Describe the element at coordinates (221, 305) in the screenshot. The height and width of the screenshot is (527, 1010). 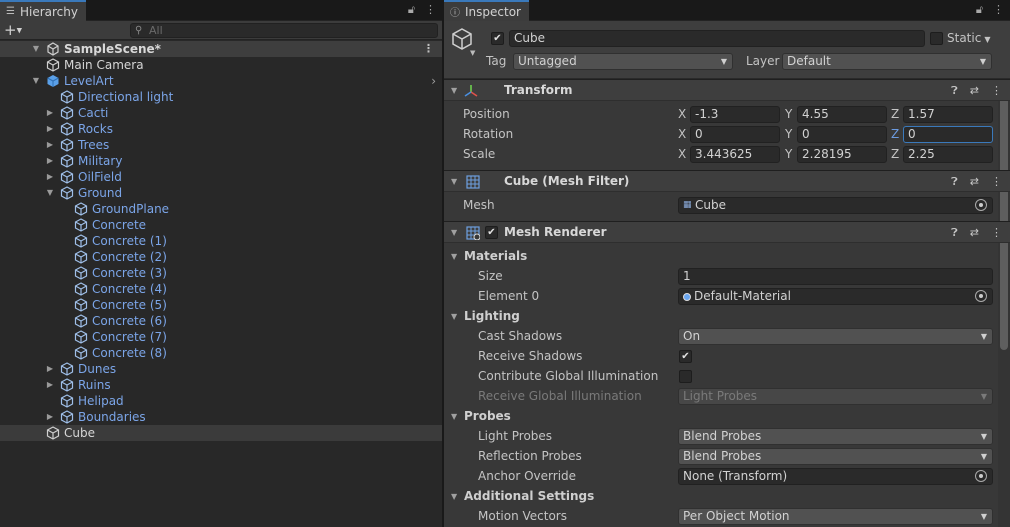
I see `hierarchy-item: Concrete (5)` at that location.